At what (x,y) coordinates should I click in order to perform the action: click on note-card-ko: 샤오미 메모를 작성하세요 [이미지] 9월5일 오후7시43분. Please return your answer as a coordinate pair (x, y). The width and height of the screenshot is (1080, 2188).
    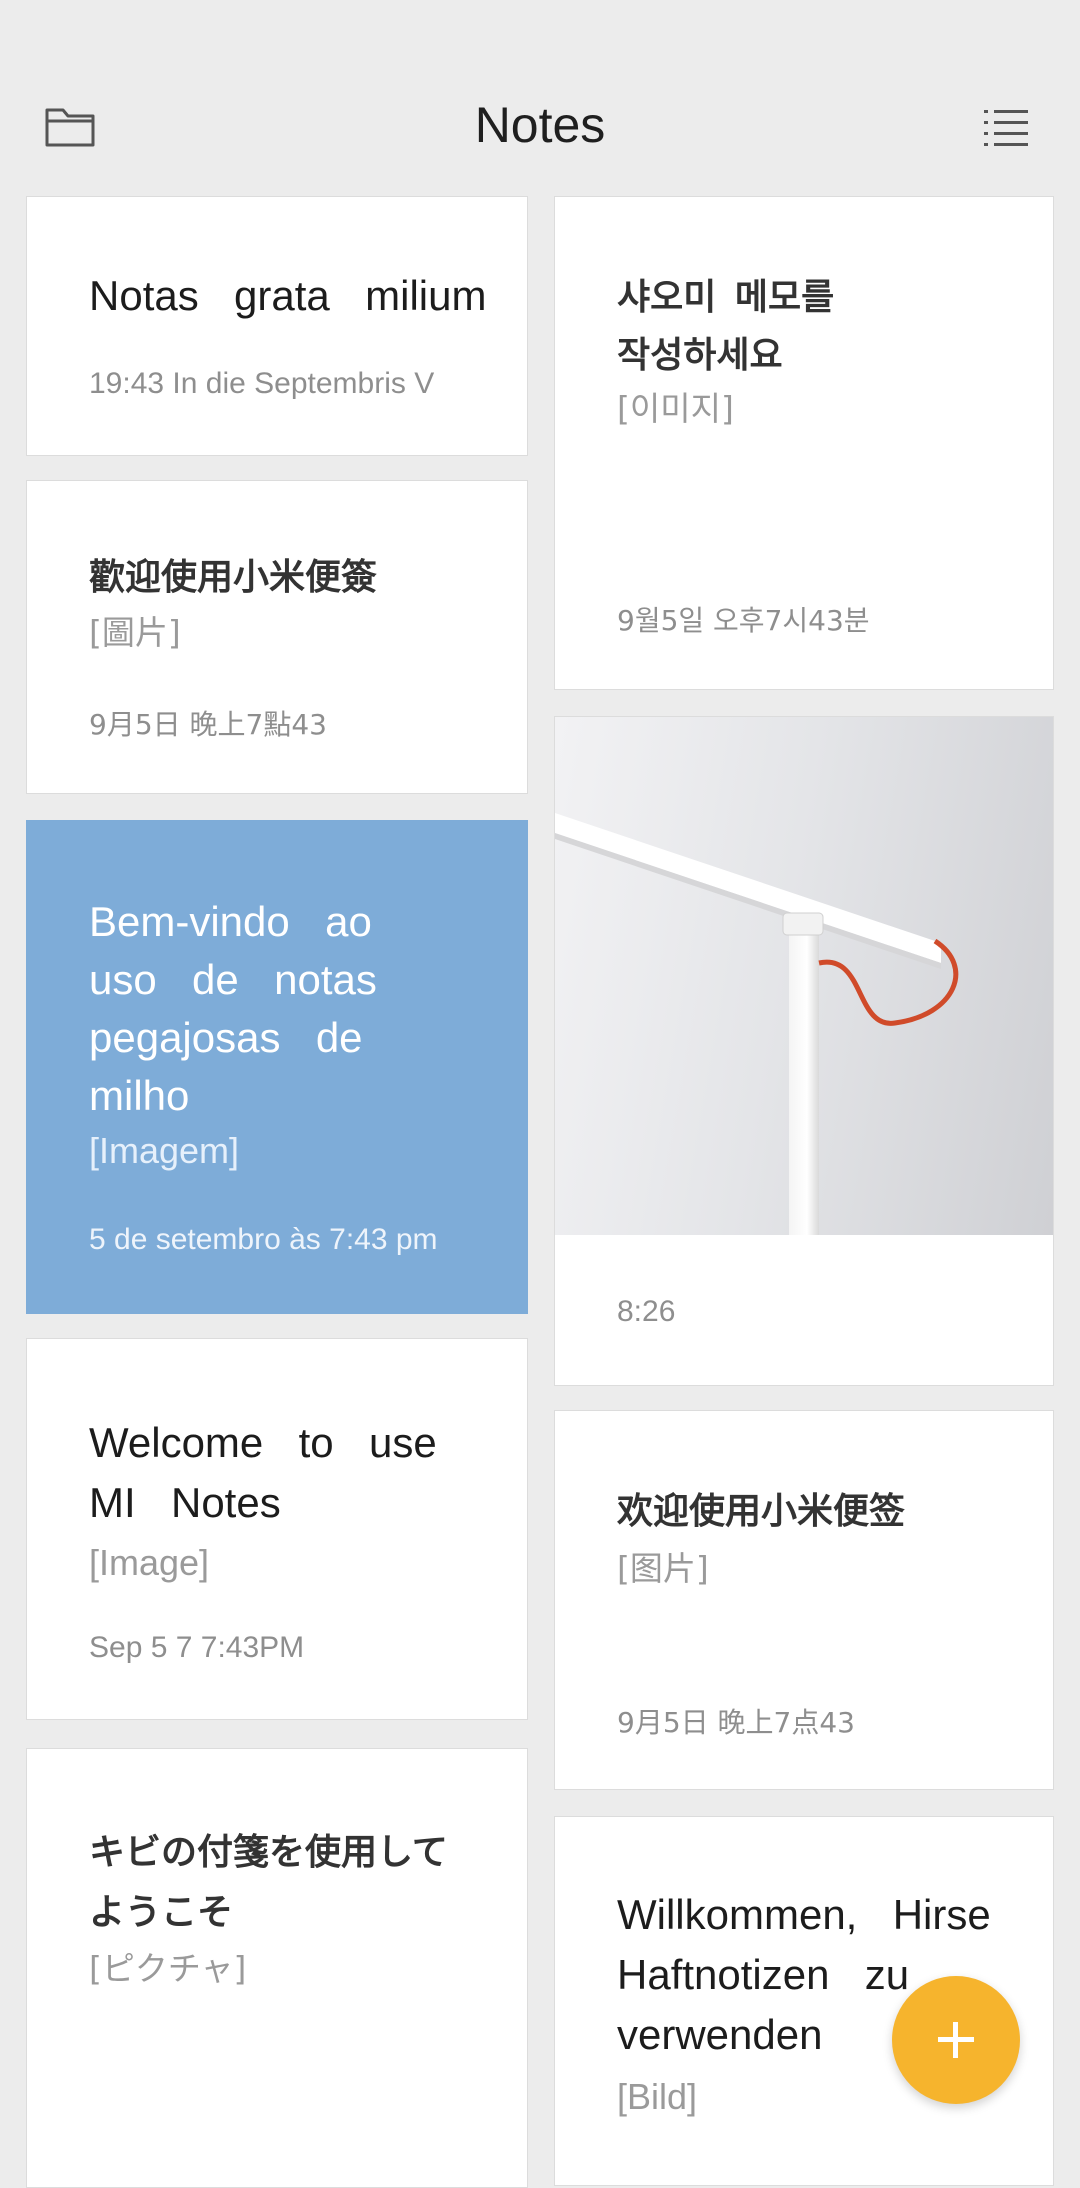
    Looking at the image, I should click on (804, 443).